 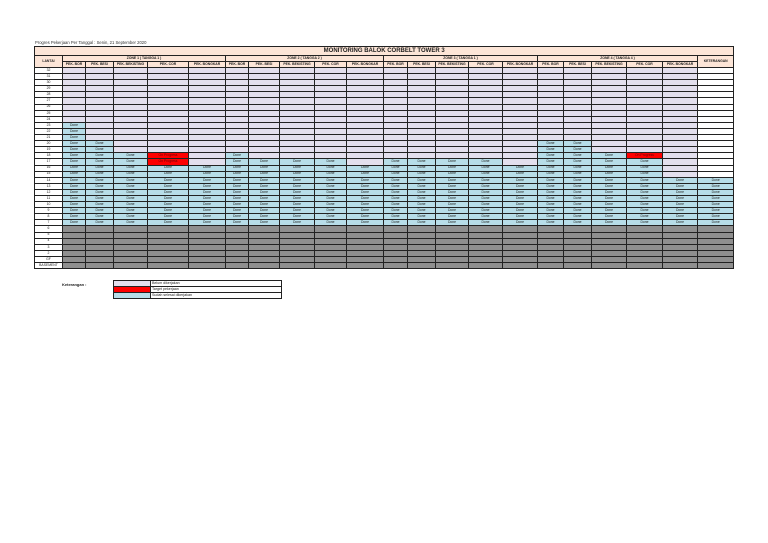 What do you see at coordinates (384, 51) in the screenshot?
I see `sheet-title: MONITORING BALOK CORBELT TOWER 3` at bounding box center [384, 51].